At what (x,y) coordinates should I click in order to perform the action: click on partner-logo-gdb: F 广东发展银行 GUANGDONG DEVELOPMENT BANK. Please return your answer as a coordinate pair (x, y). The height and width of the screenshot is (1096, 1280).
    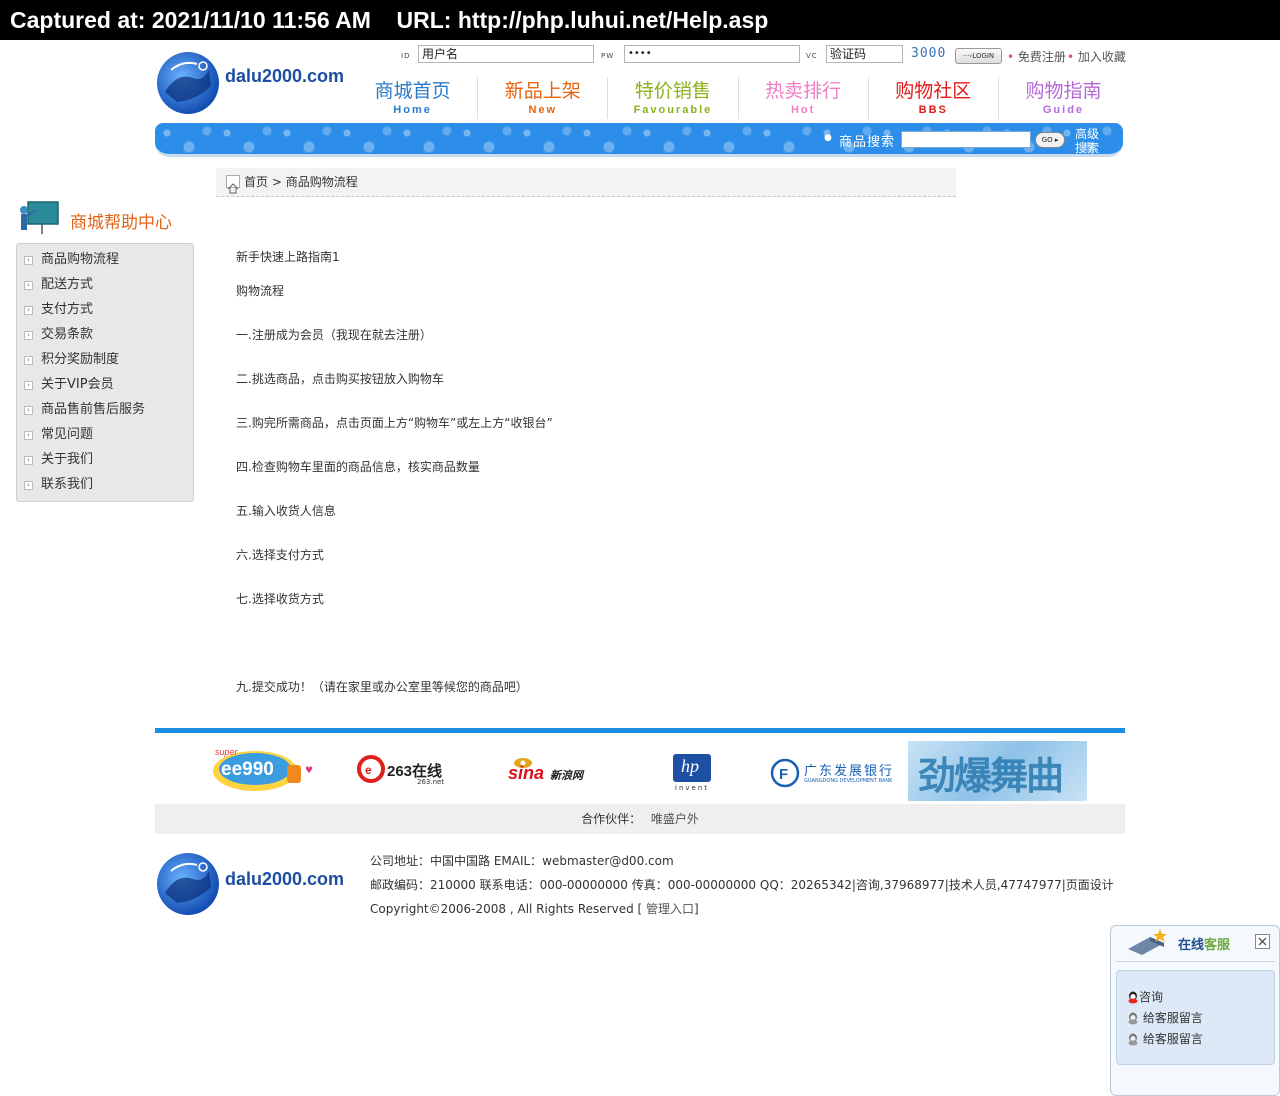
    Looking at the image, I should click on (837, 774).